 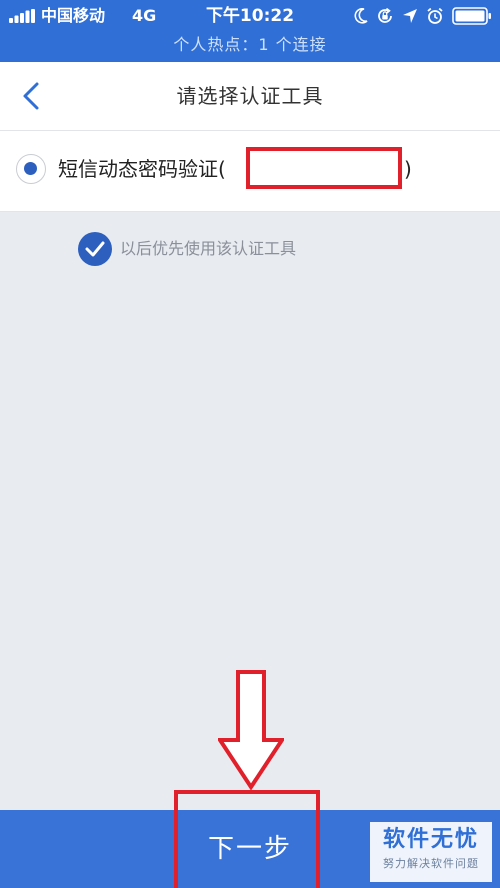 I want to click on remember-checkbox, so click(x=95, y=249).